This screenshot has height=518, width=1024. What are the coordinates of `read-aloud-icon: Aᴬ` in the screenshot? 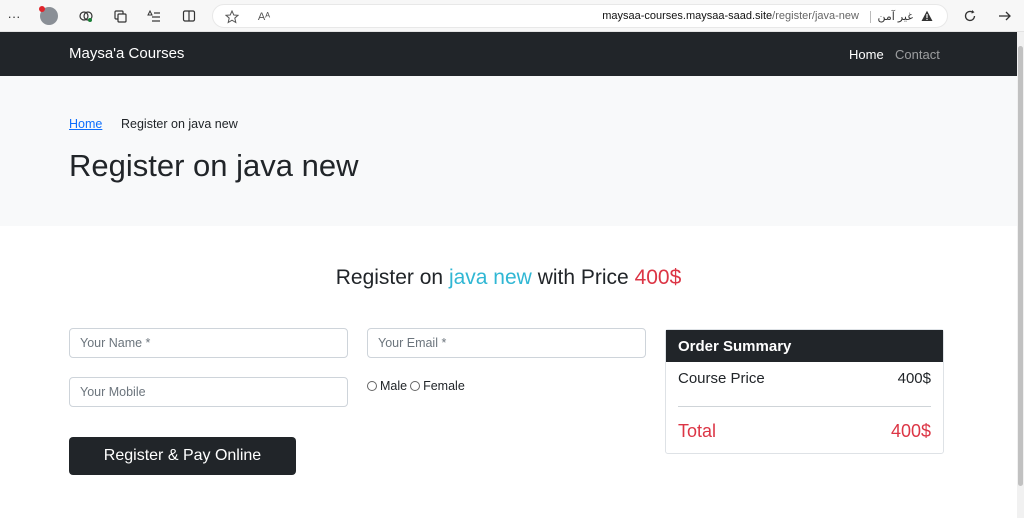 It's located at (264, 17).